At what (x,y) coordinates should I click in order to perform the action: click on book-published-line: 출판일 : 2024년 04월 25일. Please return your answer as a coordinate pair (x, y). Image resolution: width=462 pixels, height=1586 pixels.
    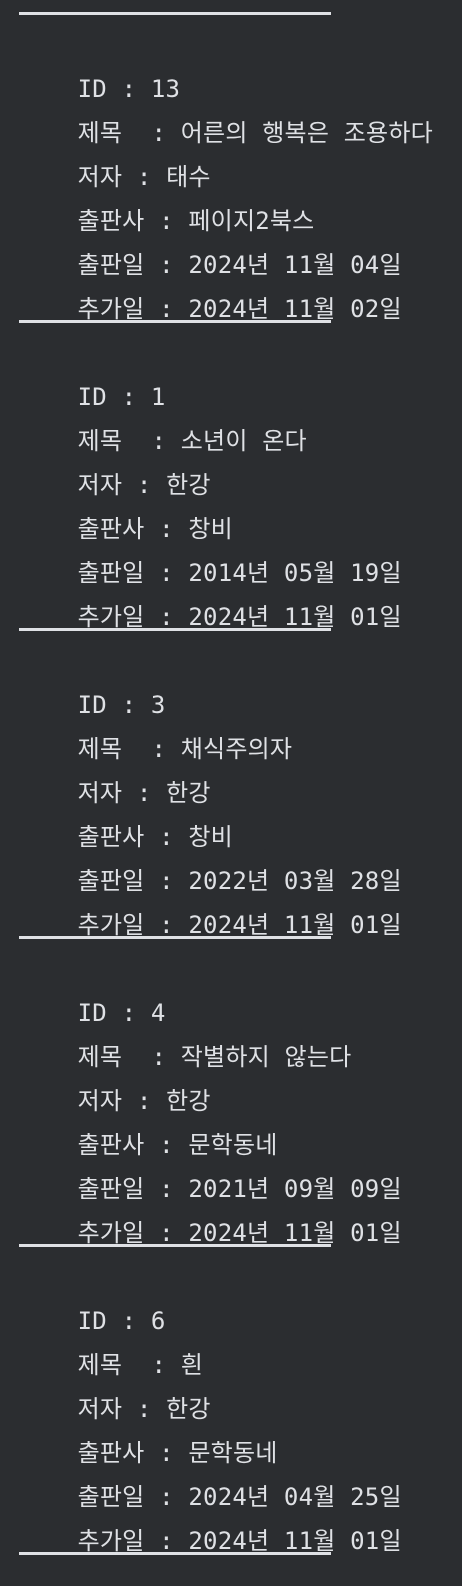
    Looking at the image, I should click on (239, 1497).